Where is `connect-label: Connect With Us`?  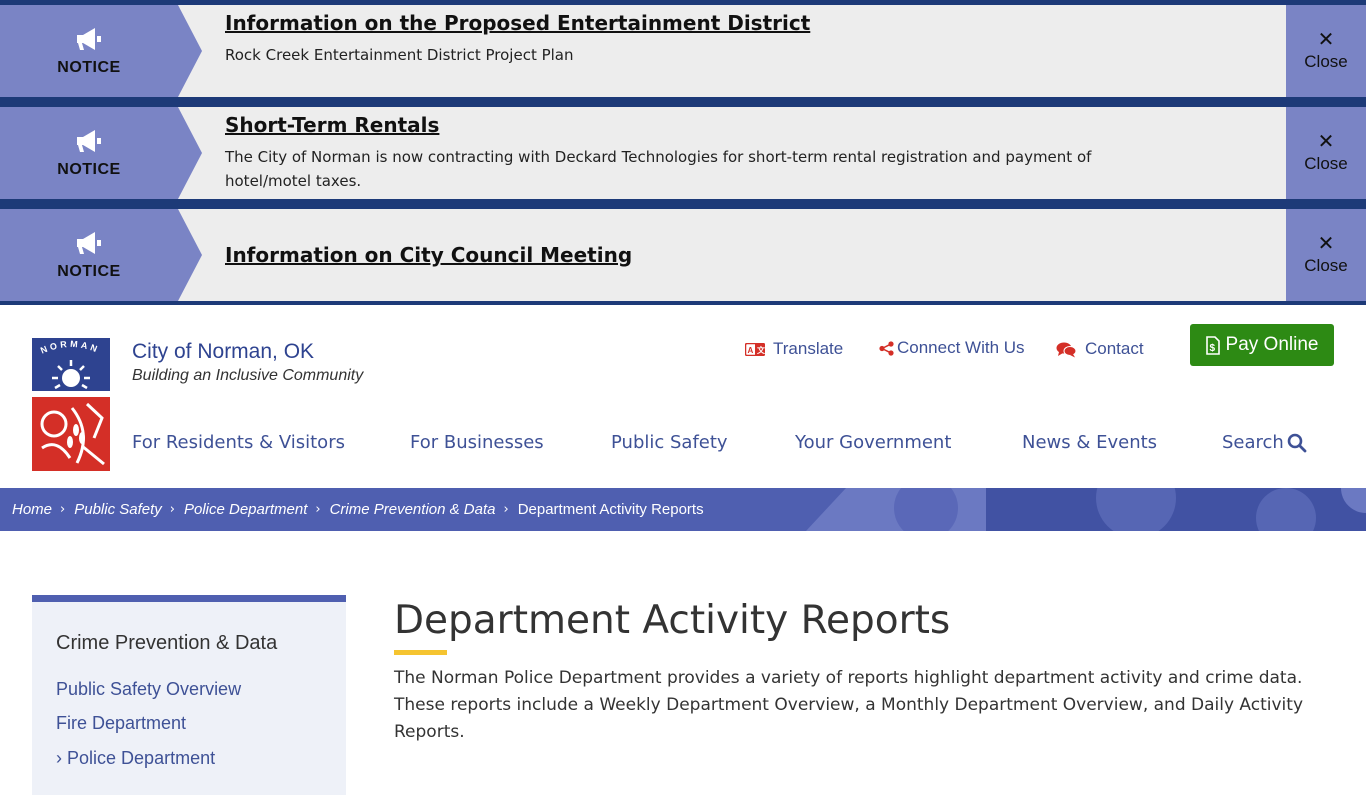 connect-label: Connect With Us is located at coordinates (961, 347).